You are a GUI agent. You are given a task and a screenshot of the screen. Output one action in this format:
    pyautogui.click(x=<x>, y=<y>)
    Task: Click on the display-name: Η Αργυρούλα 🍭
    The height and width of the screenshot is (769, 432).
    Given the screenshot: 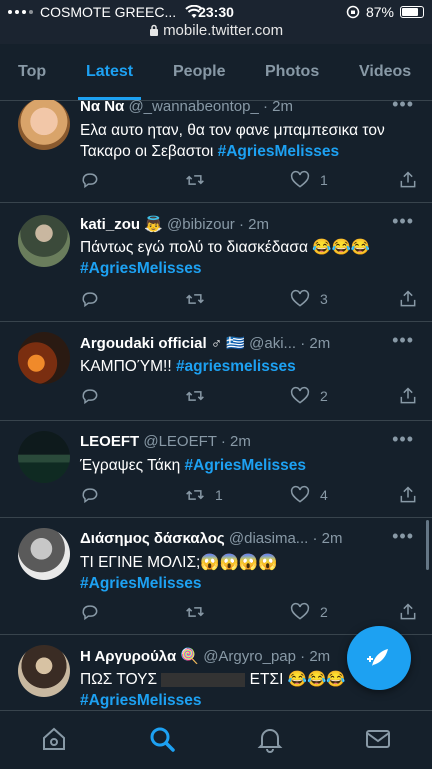 What is the action you would take?
    pyautogui.click(x=139, y=656)
    